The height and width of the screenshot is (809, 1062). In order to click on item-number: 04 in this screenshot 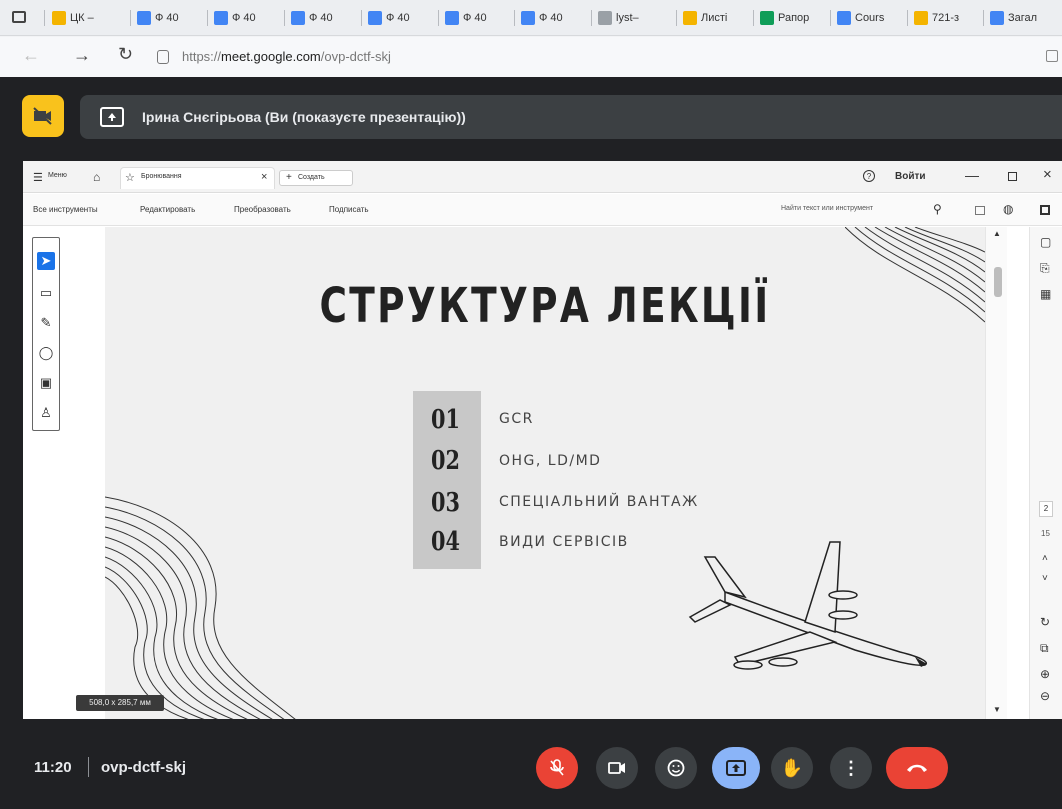, I will do `click(445, 542)`.